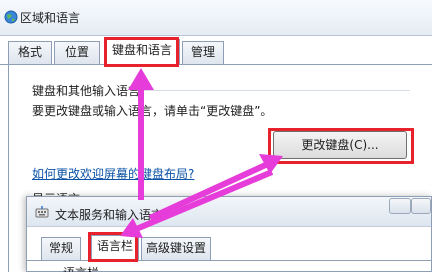 The image size is (432, 272). I want to click on tab-general: 常规, so click(61, 248).